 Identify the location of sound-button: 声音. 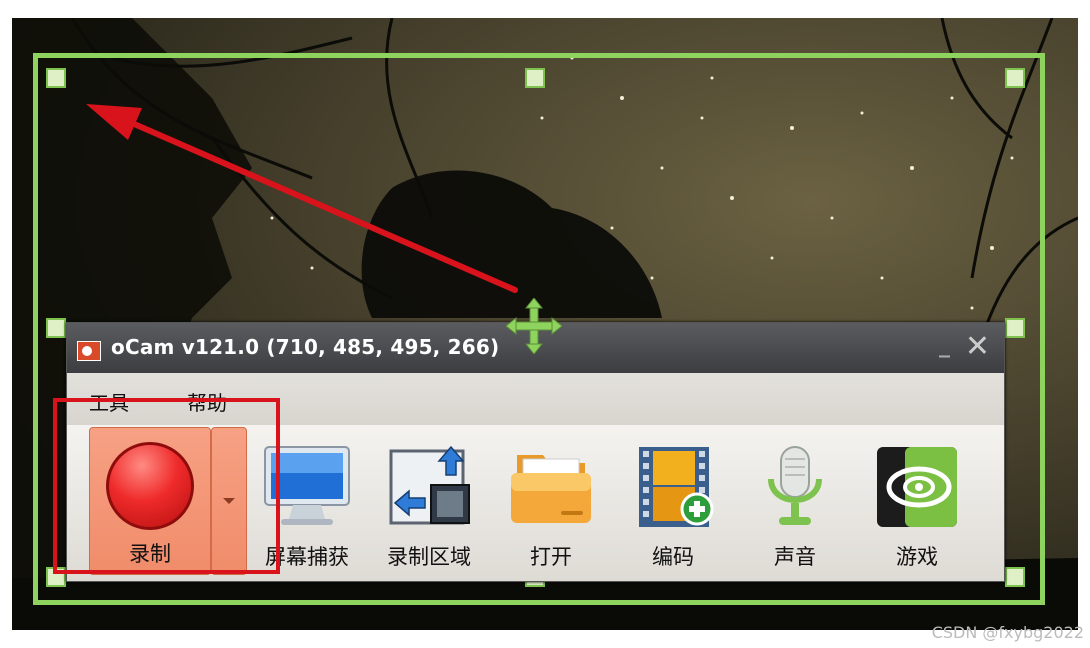
(795, 503).